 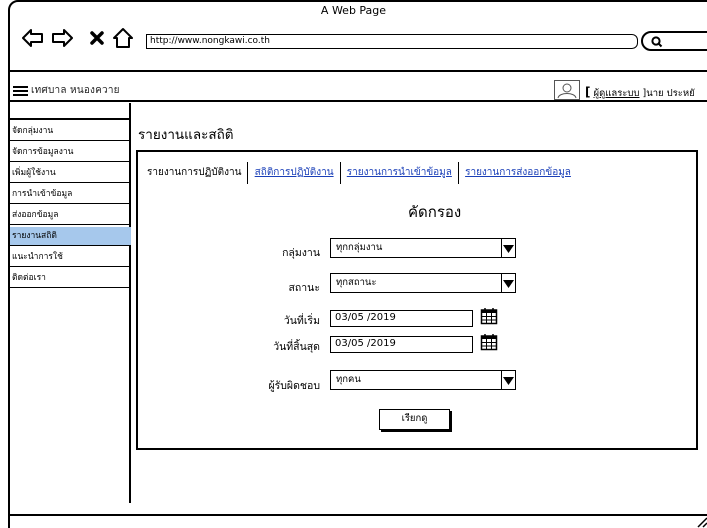 What do you see at coordinates (97, 40) in the screenshot?
I see `close-icon` at bounding box center [97, 40].